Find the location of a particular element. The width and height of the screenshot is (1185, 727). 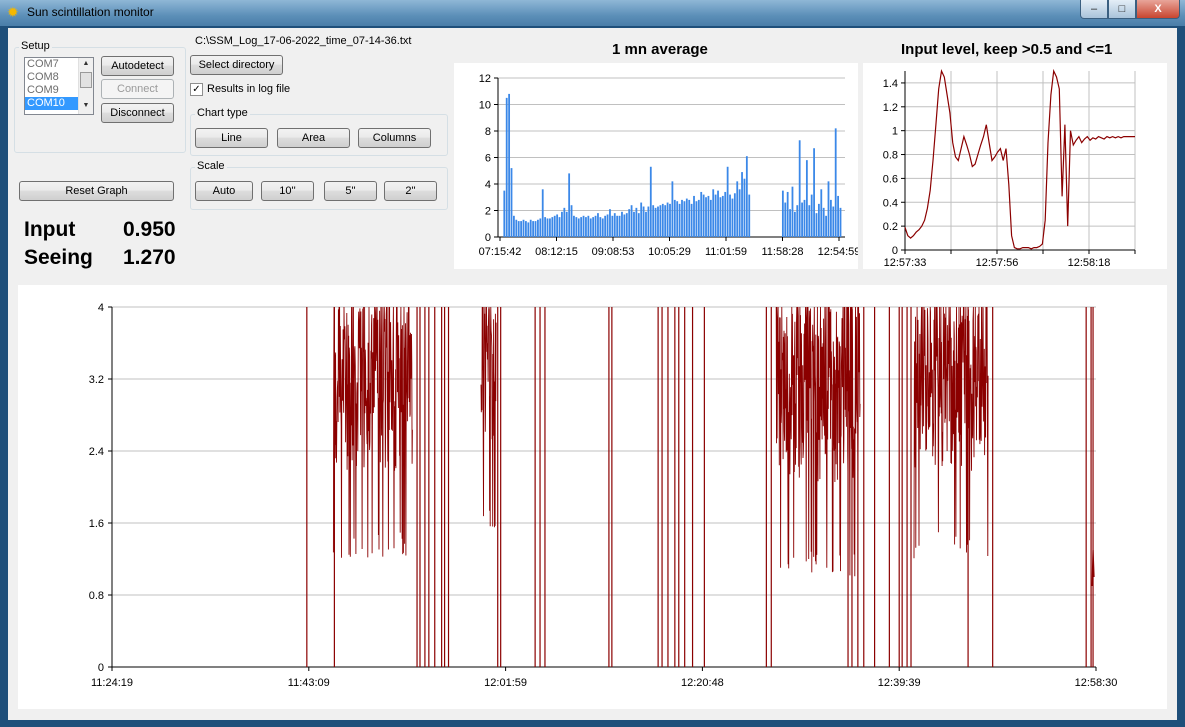

log-file-path: C:\SSM_Log_17-06-2022_time_07-14-36.txt is located at coordinates (303, 41).